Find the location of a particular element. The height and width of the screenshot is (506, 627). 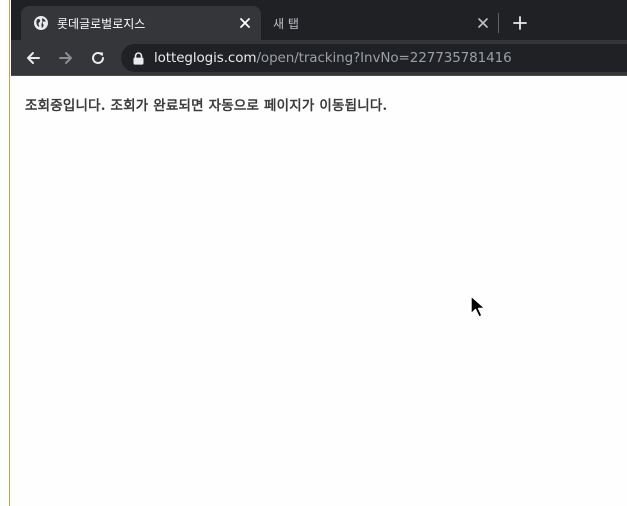

loading-message: 조회중입니다. 조회가 완료되면 자동으로 페이지가 이동됩니다. is located at coordinates (206, 106).